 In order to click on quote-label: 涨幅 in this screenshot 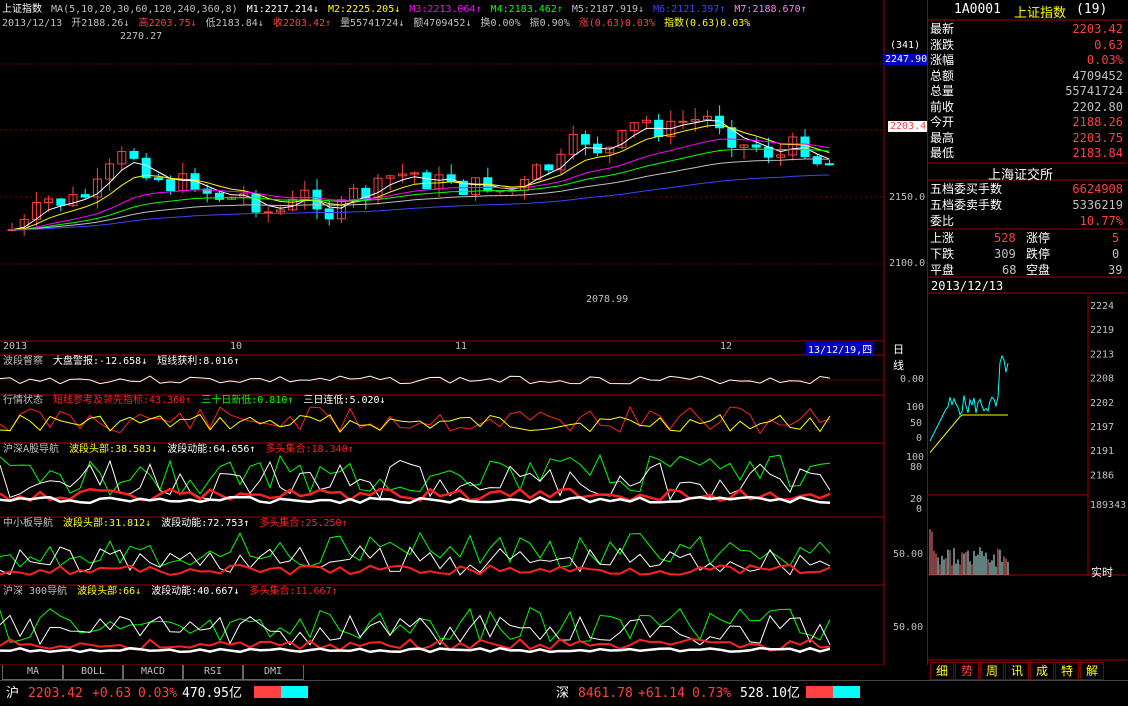, I will do `click(942, 60)`.